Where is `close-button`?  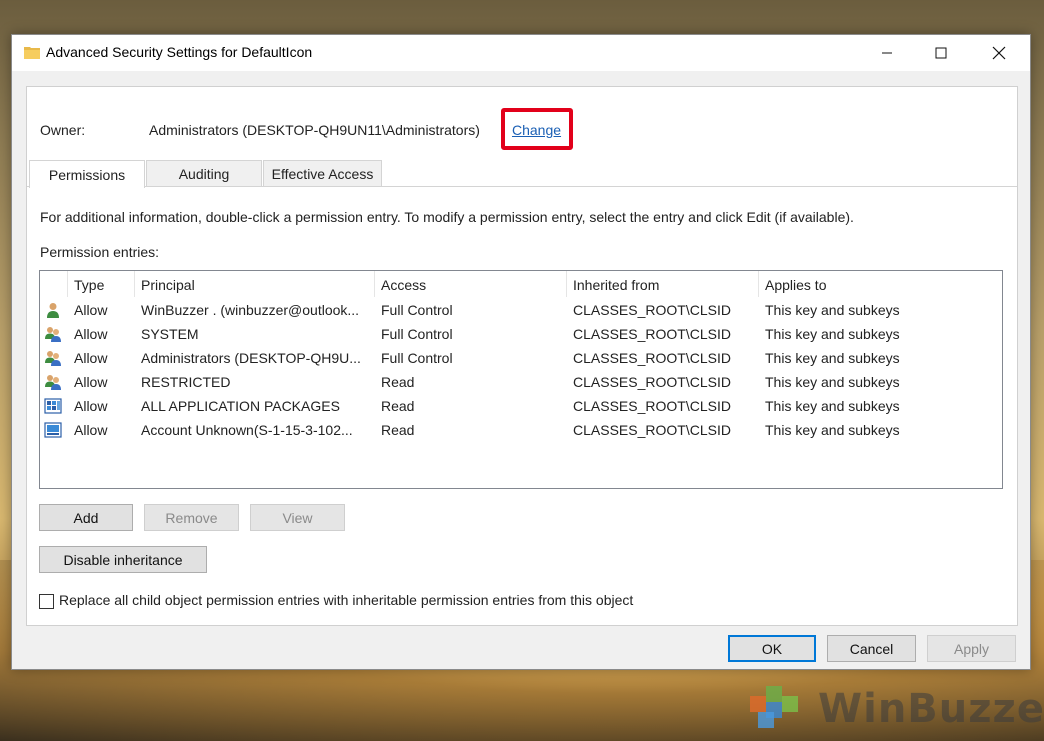
close-button is located at coordinates (999, 53).